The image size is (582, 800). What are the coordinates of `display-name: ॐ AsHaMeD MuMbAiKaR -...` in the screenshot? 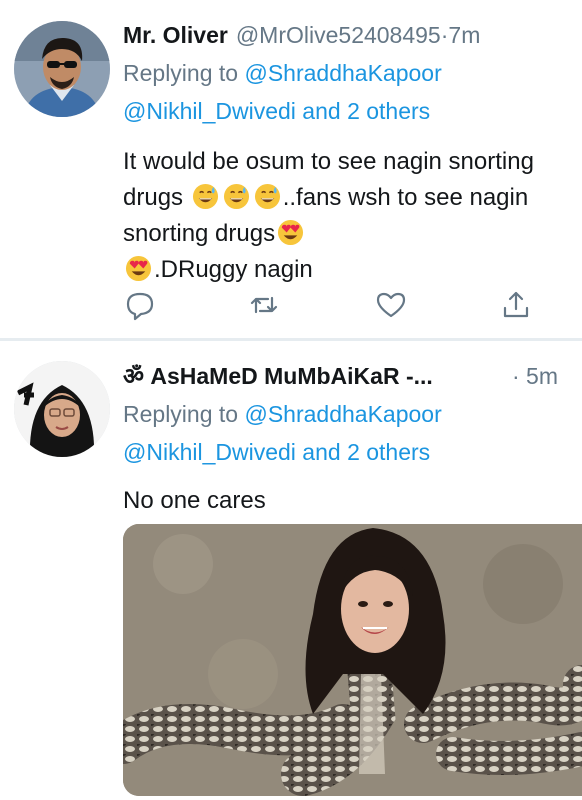 It's located at (278, 376).